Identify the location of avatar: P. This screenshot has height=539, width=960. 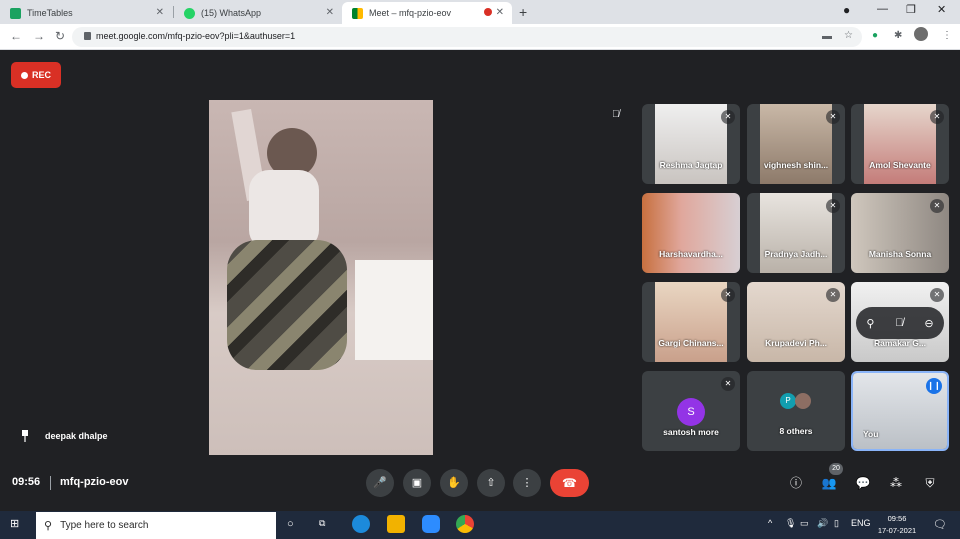
(788, 401).